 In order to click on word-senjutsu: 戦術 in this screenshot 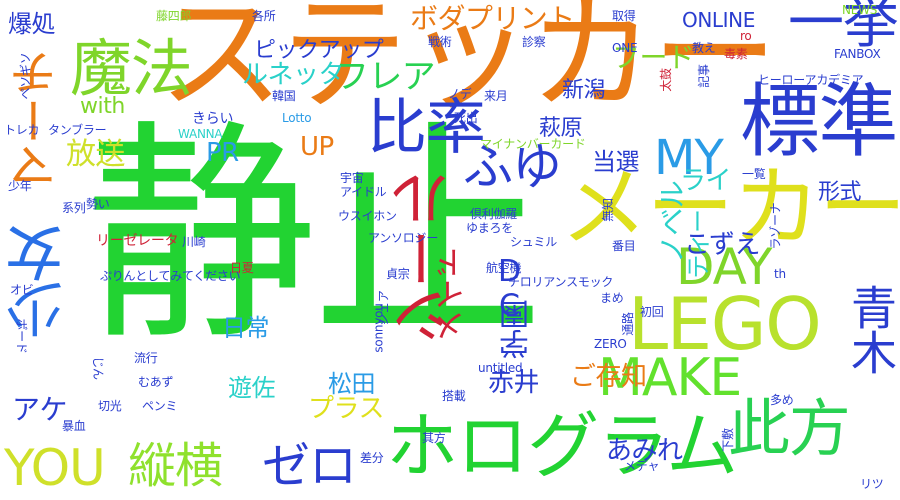, I will do `click(440, 42)`.